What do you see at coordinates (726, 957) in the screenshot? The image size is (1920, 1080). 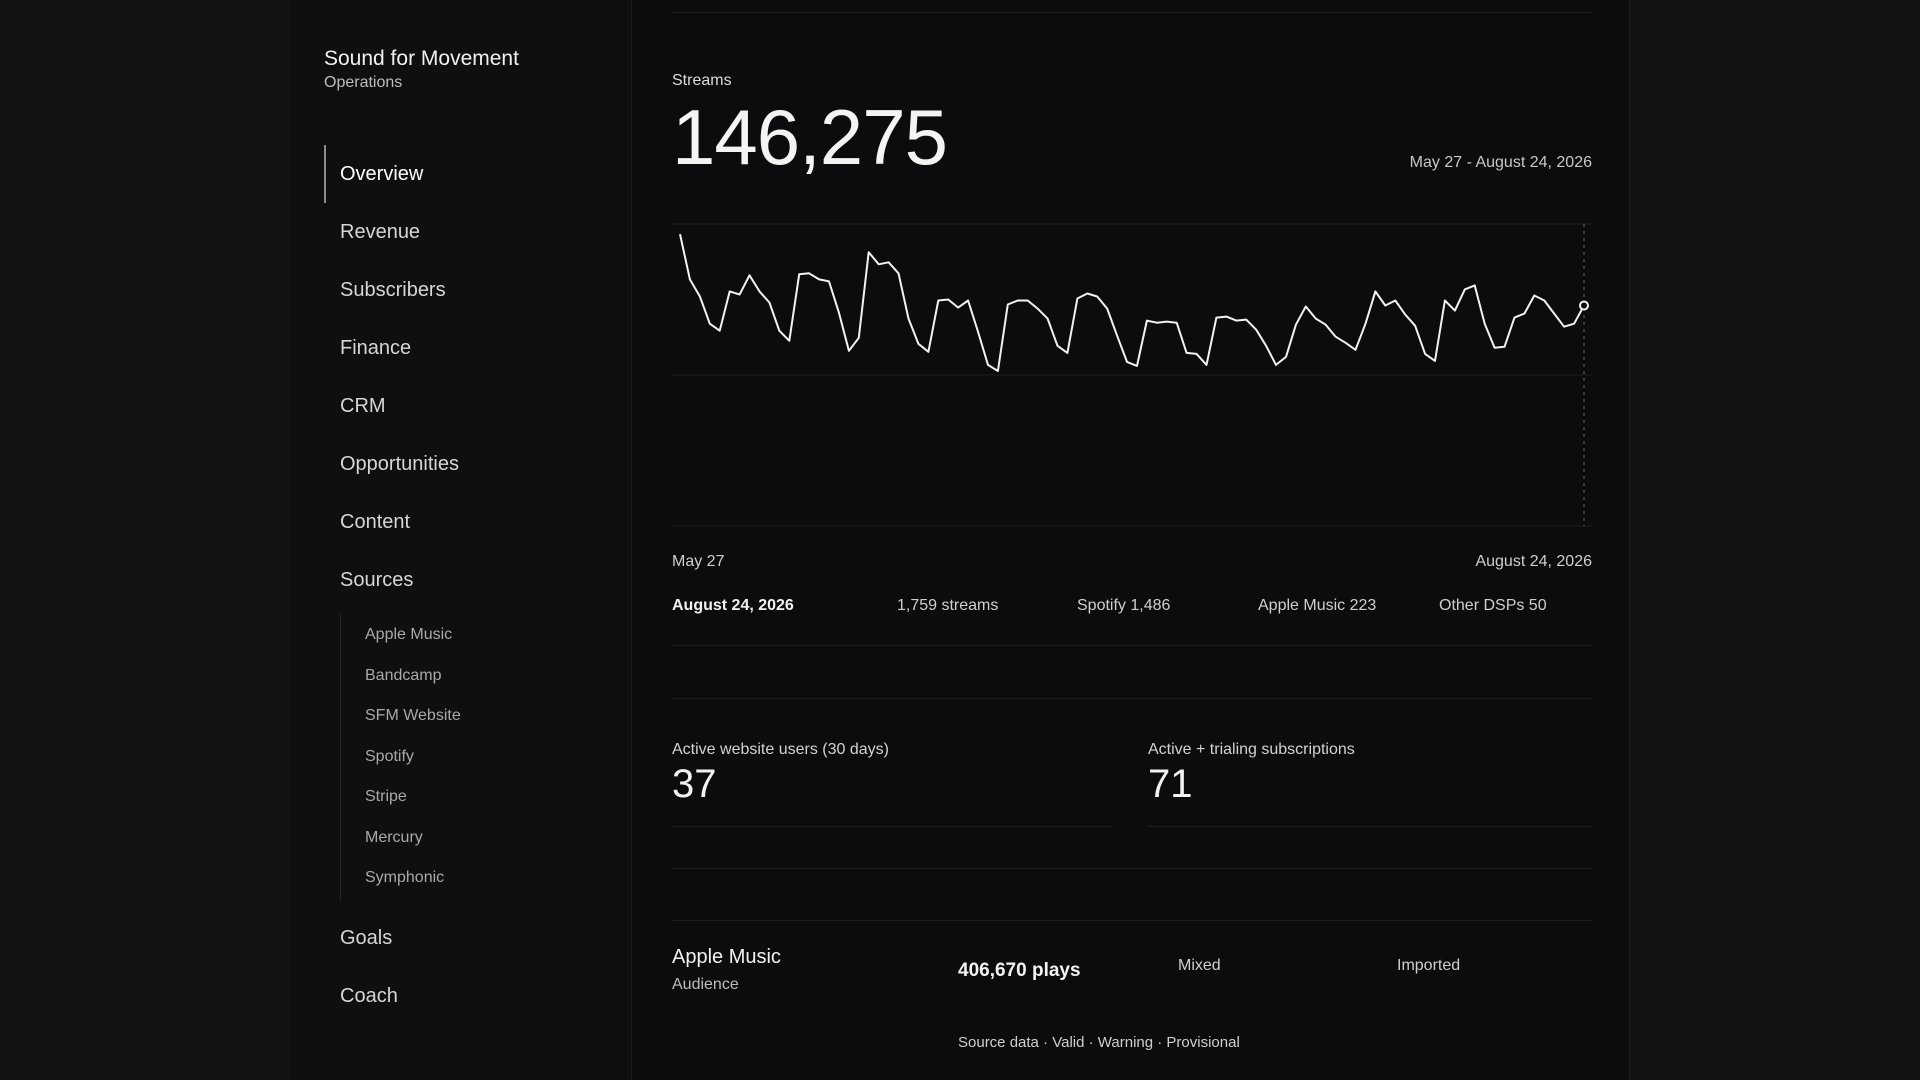 I see `source-card-title: Apple Music` at bounding box center [726, 957].